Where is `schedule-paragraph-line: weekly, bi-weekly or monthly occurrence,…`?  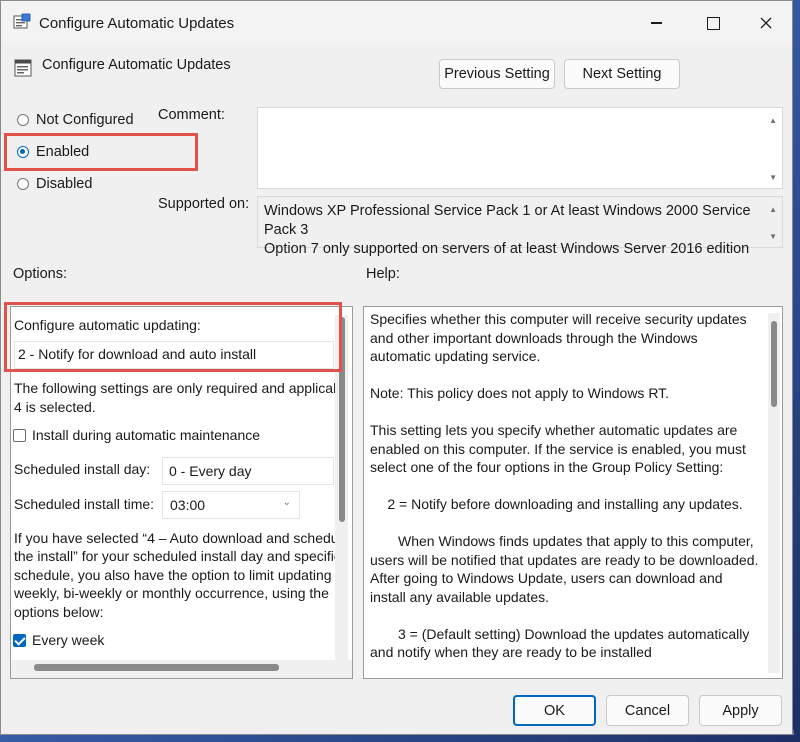 schedule-paragraph-line: weekly, bi-weekly or monthly occurrence,… is located at coordinates (171, 593).